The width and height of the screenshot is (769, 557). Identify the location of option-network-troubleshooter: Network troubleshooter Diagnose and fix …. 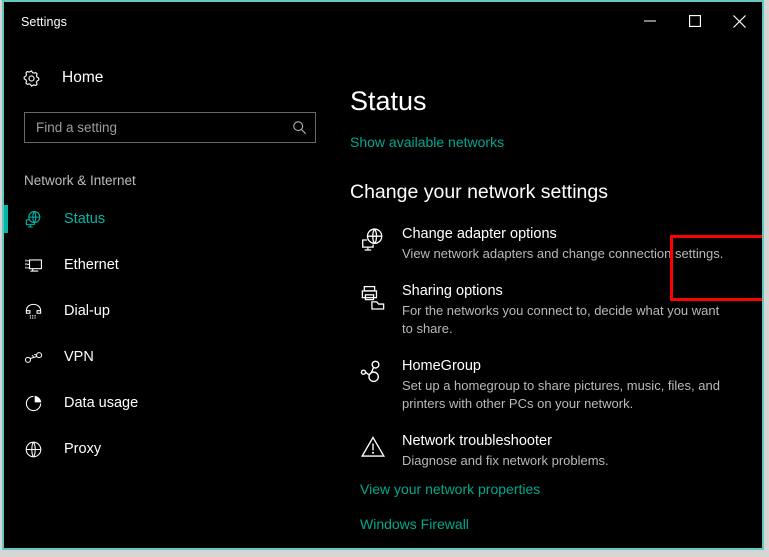
(544, 451).